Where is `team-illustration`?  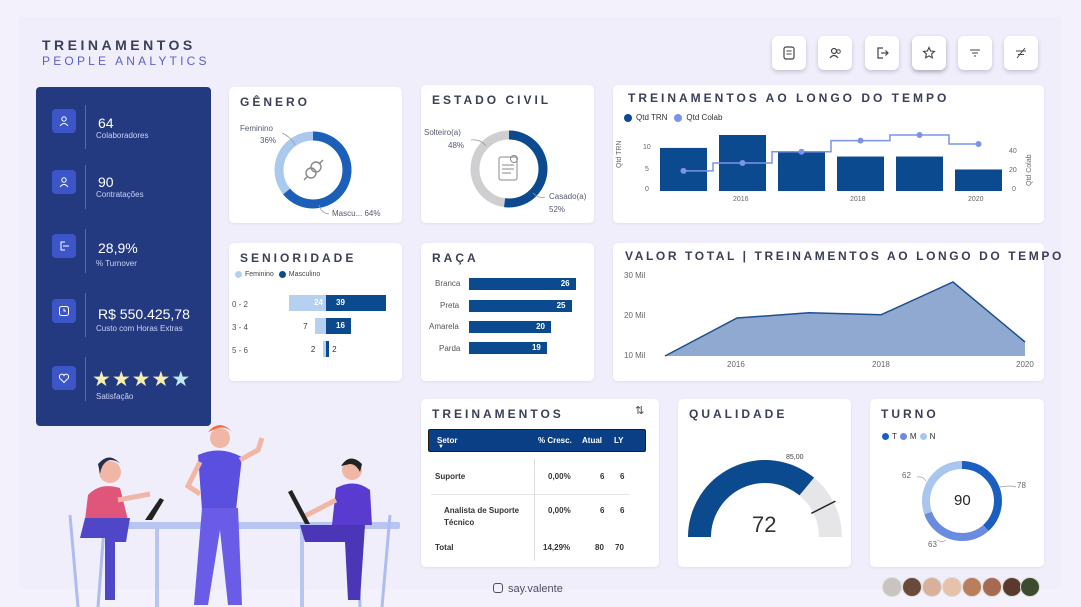
team-illustration is located at coordinates (234, 516).